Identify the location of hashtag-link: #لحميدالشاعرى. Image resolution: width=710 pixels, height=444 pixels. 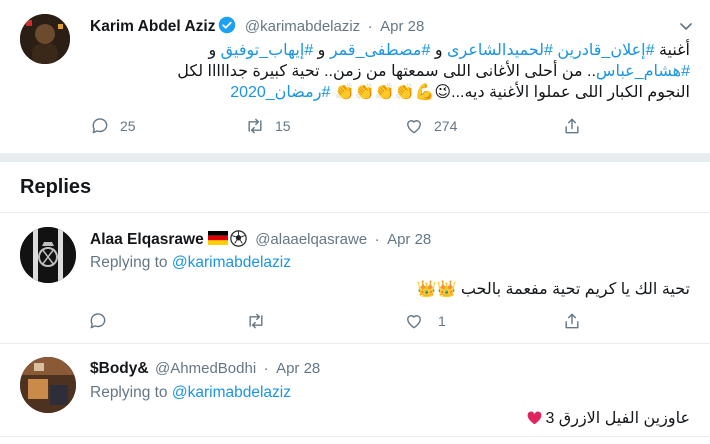
(500, 50).